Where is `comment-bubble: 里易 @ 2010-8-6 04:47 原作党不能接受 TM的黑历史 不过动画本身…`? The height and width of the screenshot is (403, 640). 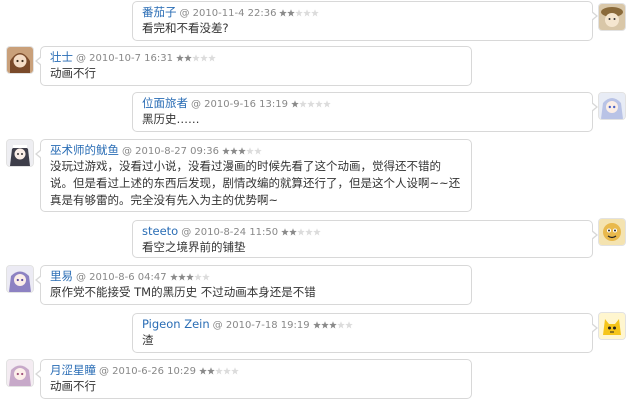
comment-bubble: 里易 @ 2010-8-6 04:47 原作党不能接受 TM的黑历史 不过动画本身… is located at coordinates (253, 285).